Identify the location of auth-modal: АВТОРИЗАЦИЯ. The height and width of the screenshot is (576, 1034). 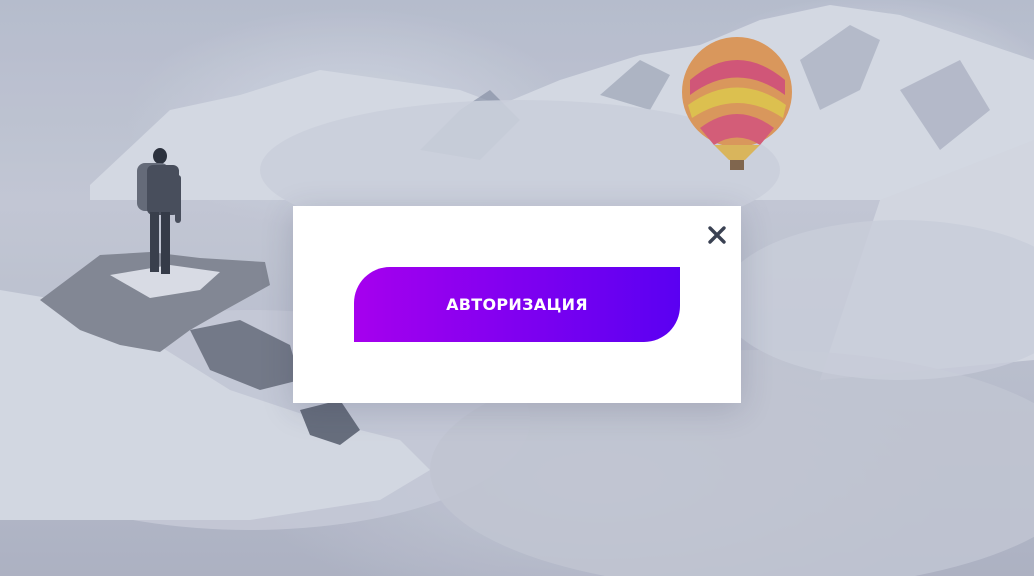
(517, 304).